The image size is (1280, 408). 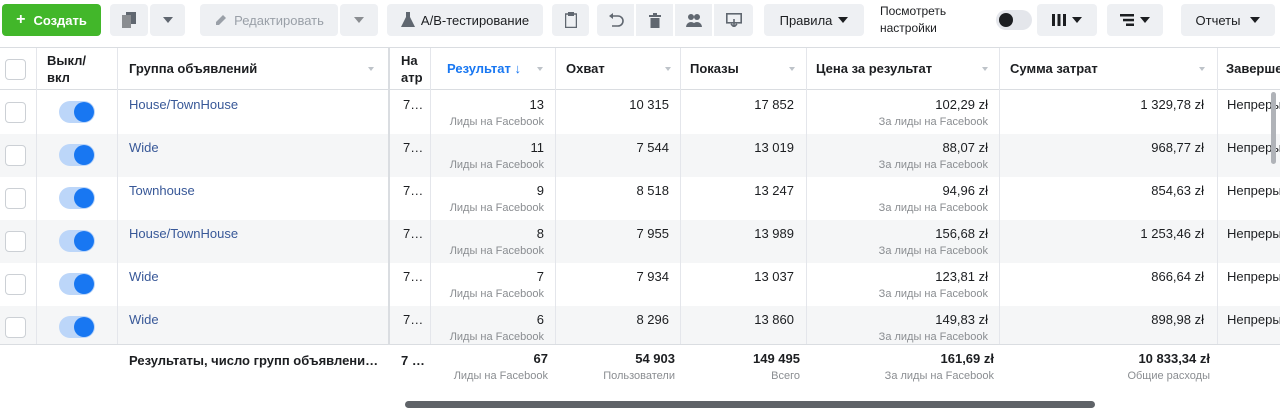 What do you see at coordinates (639, 376) in the screenshot?
I see `totals-reach-sub: Пользователи` at bounding box center [639, 376].